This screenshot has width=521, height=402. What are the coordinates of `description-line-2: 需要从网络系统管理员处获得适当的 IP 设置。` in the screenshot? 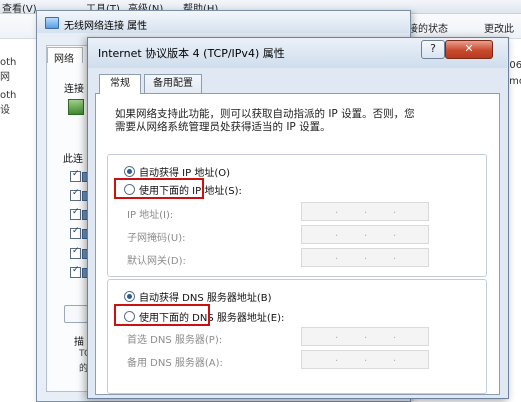 It's located at (223, 127).